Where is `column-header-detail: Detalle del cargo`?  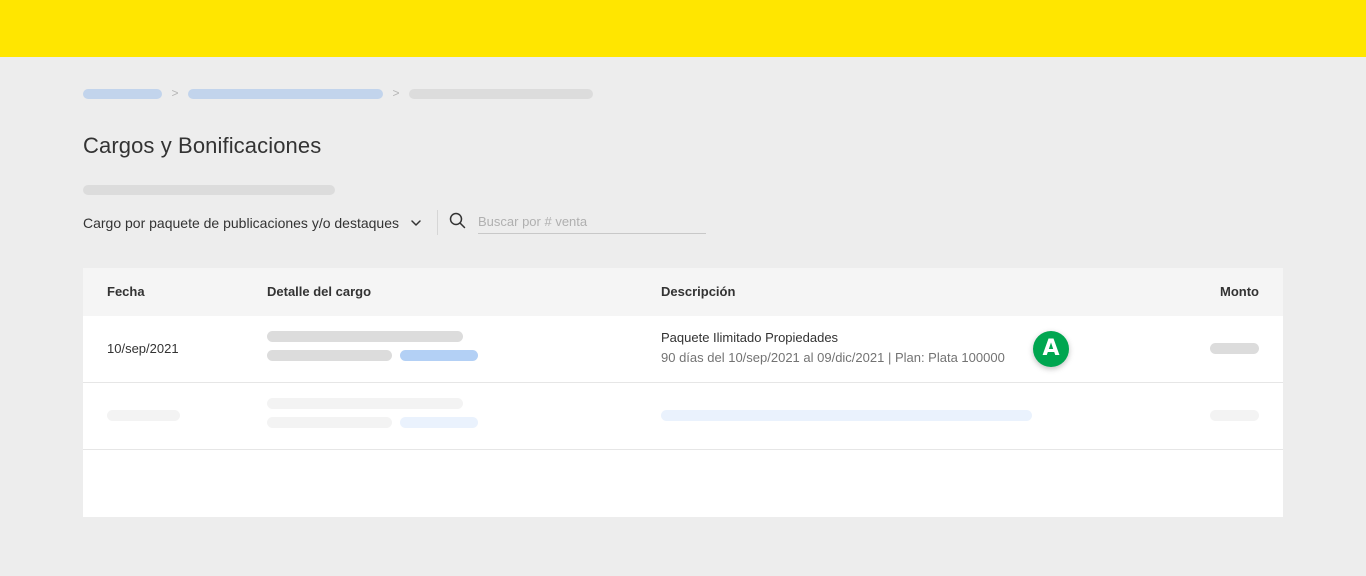
column-header-detail: Detalle del cargo is located at coordinates (319, 291).